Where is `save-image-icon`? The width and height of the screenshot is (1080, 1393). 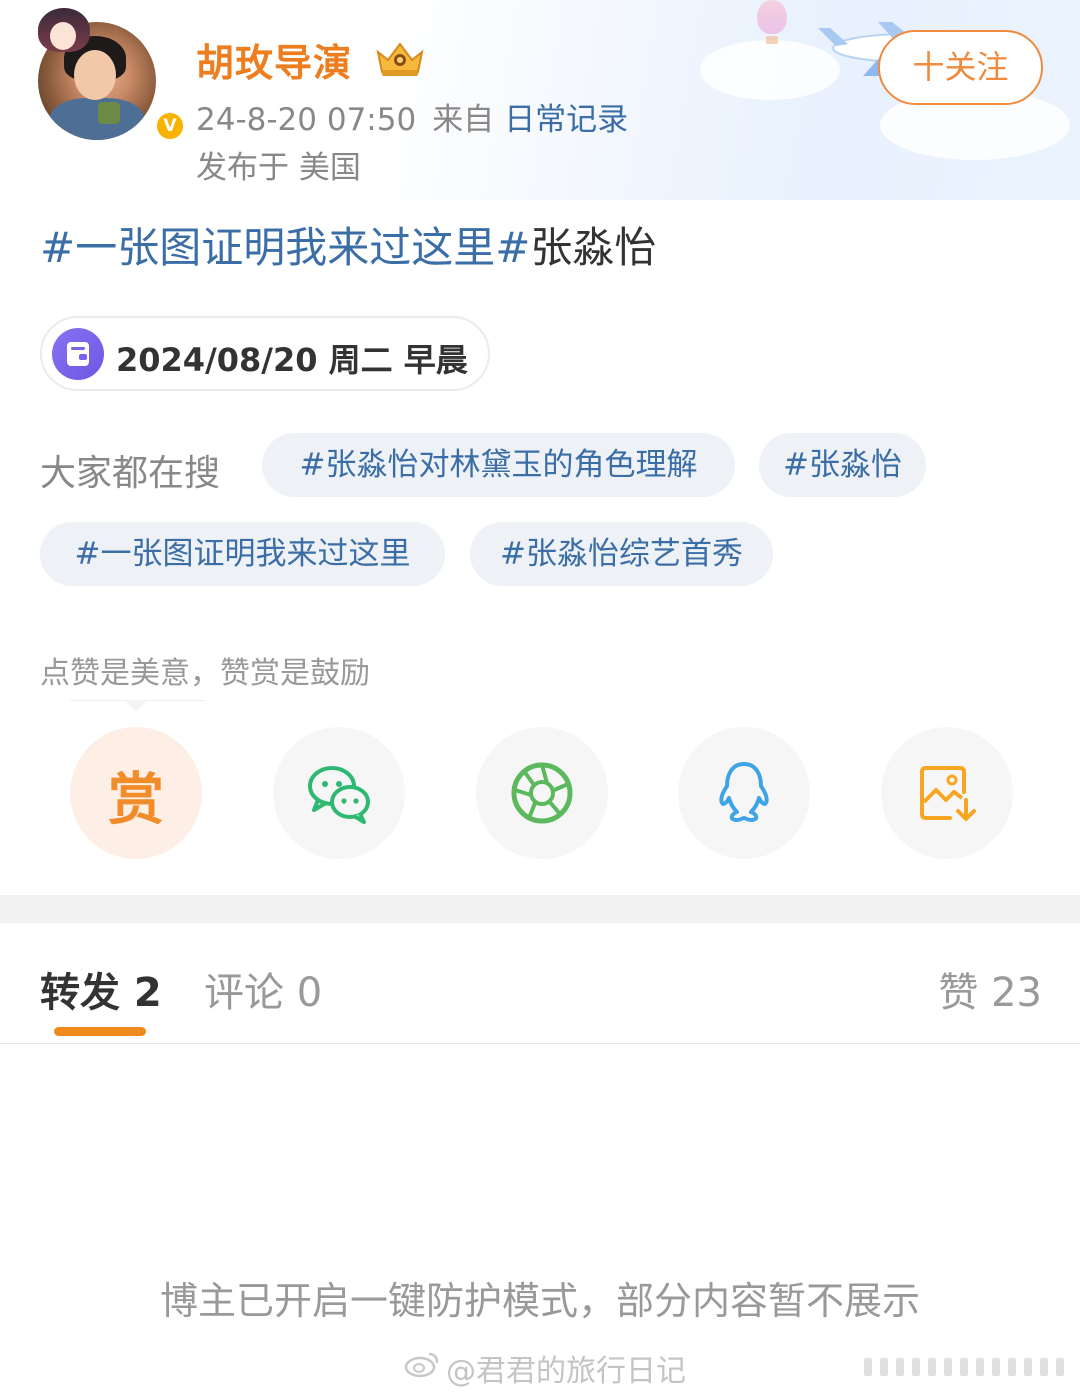 save-image-icon is located at coordinates (948, 793).